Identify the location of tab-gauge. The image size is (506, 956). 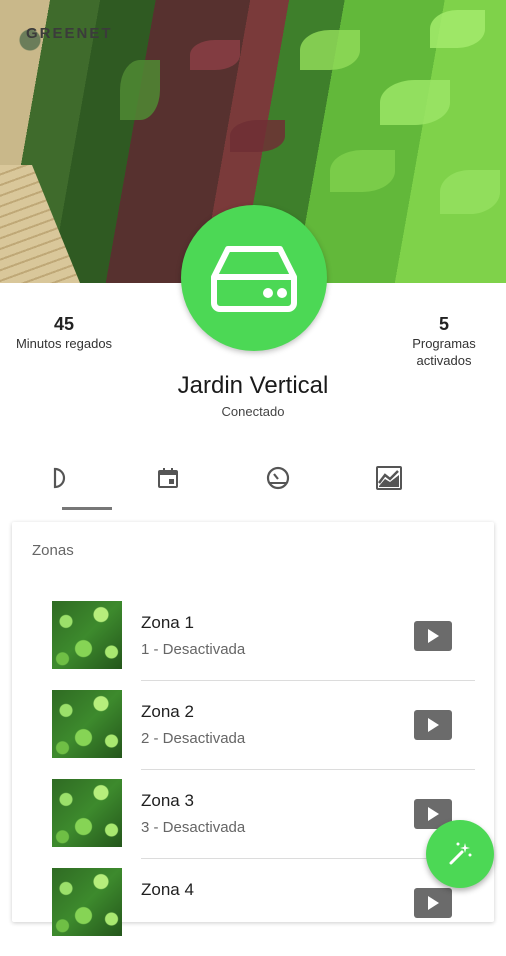
(278, 478).